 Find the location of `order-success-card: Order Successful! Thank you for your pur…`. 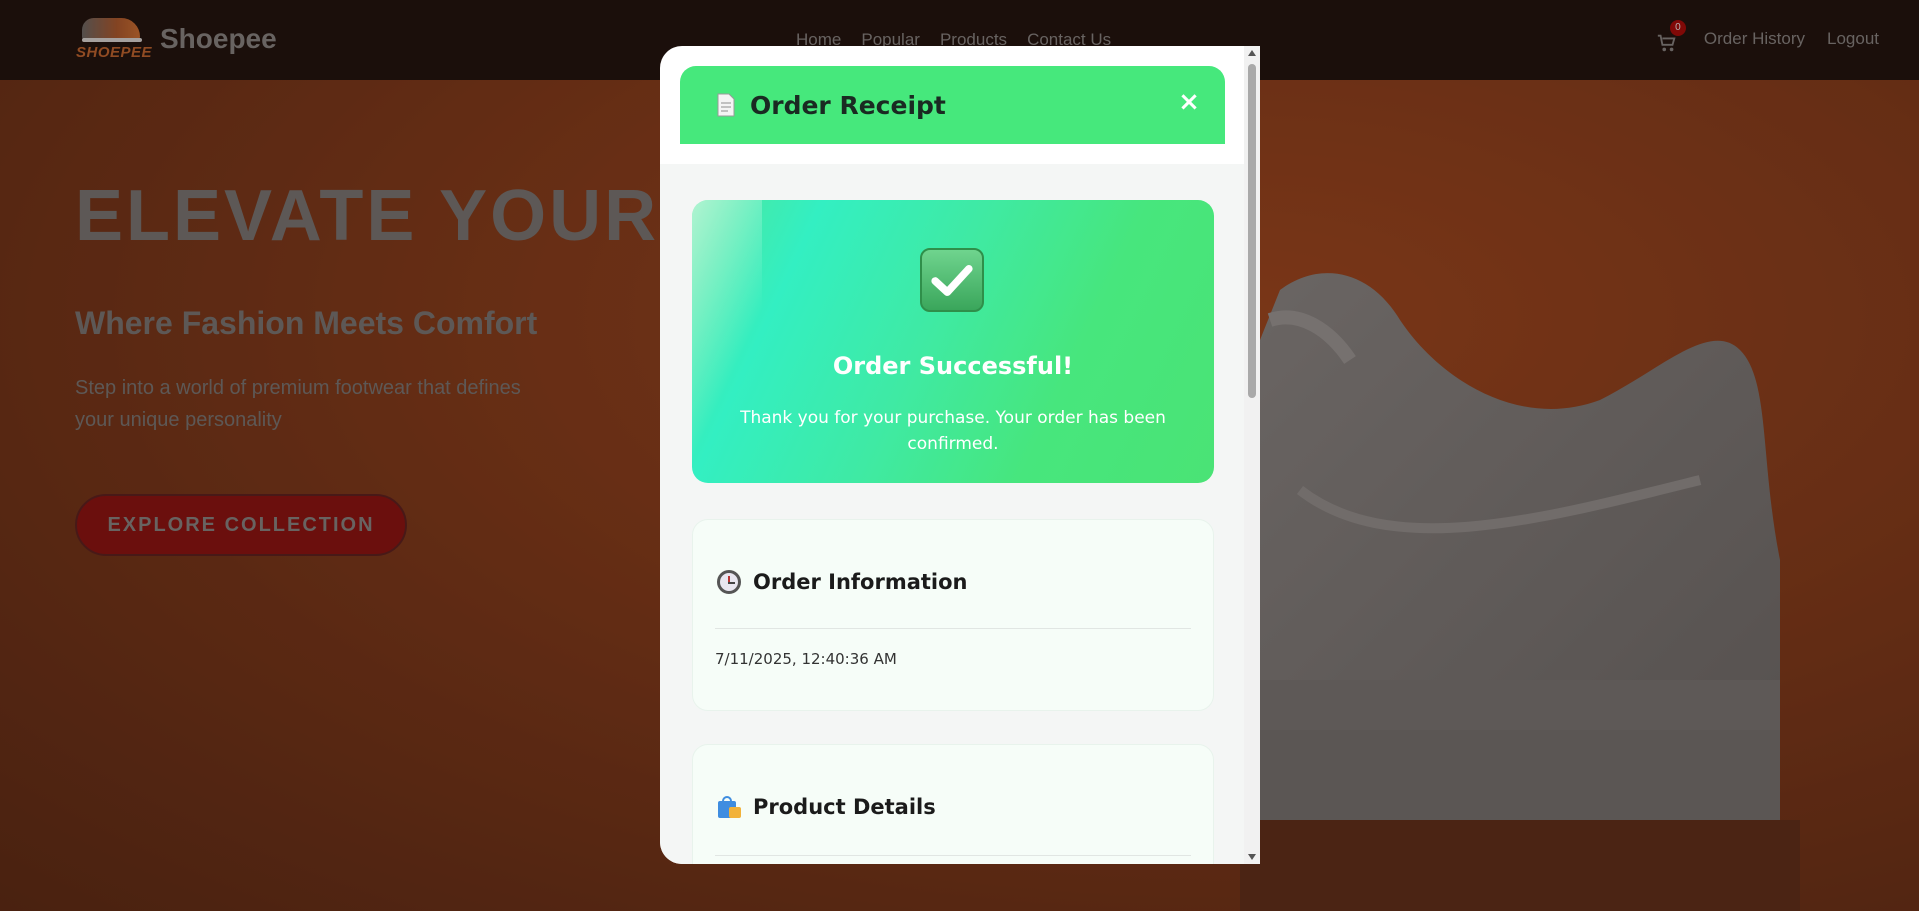

order-success-card: Order Successful! Thank you for your pur… is located at coordinates (953, 341).